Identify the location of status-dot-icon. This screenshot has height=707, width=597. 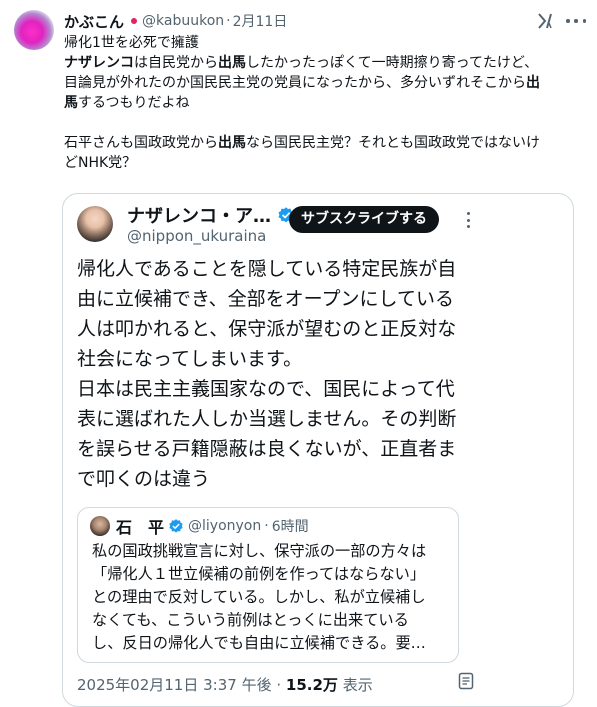
(134, 21).